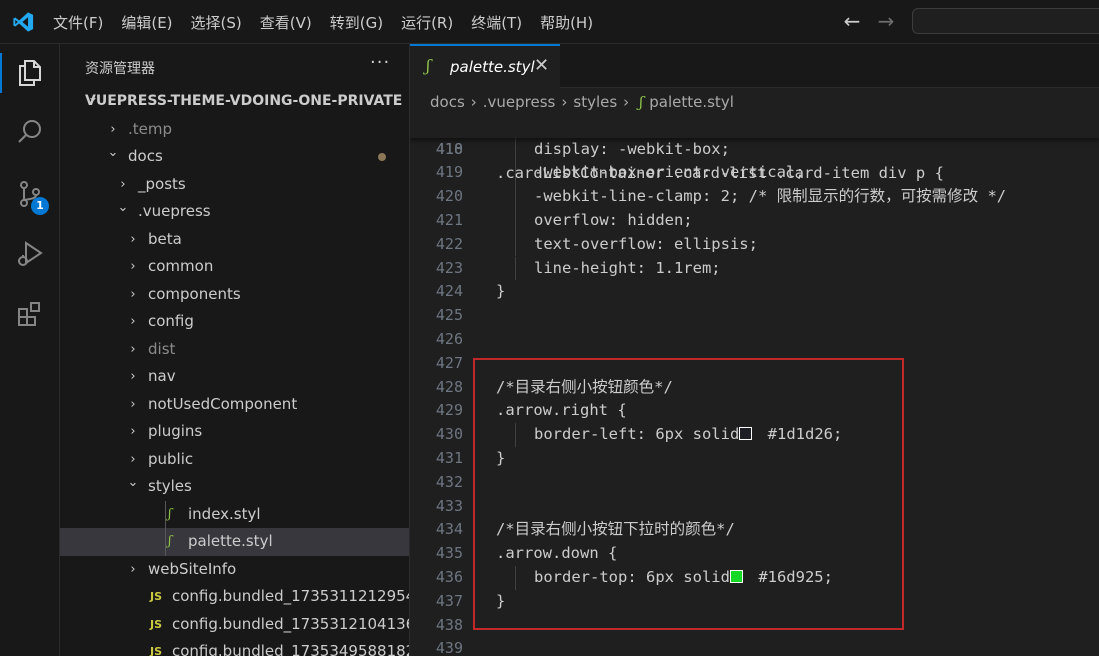 The image size is (1099, 656). Describe the element at coordinates (449, 291) in the screenshot. I see `line-number: 424` at that location.